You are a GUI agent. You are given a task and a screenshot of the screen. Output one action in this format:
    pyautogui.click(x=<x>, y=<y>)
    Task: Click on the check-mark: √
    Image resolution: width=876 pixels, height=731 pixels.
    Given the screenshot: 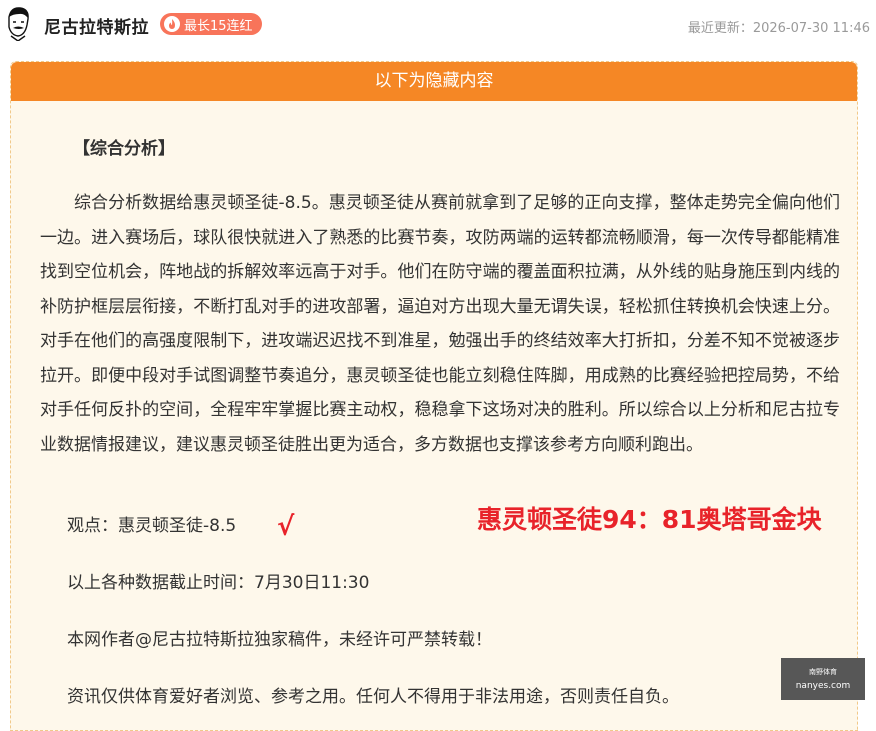 What is the action you would take?
    pyautogui.click(x=286, y=527)
    